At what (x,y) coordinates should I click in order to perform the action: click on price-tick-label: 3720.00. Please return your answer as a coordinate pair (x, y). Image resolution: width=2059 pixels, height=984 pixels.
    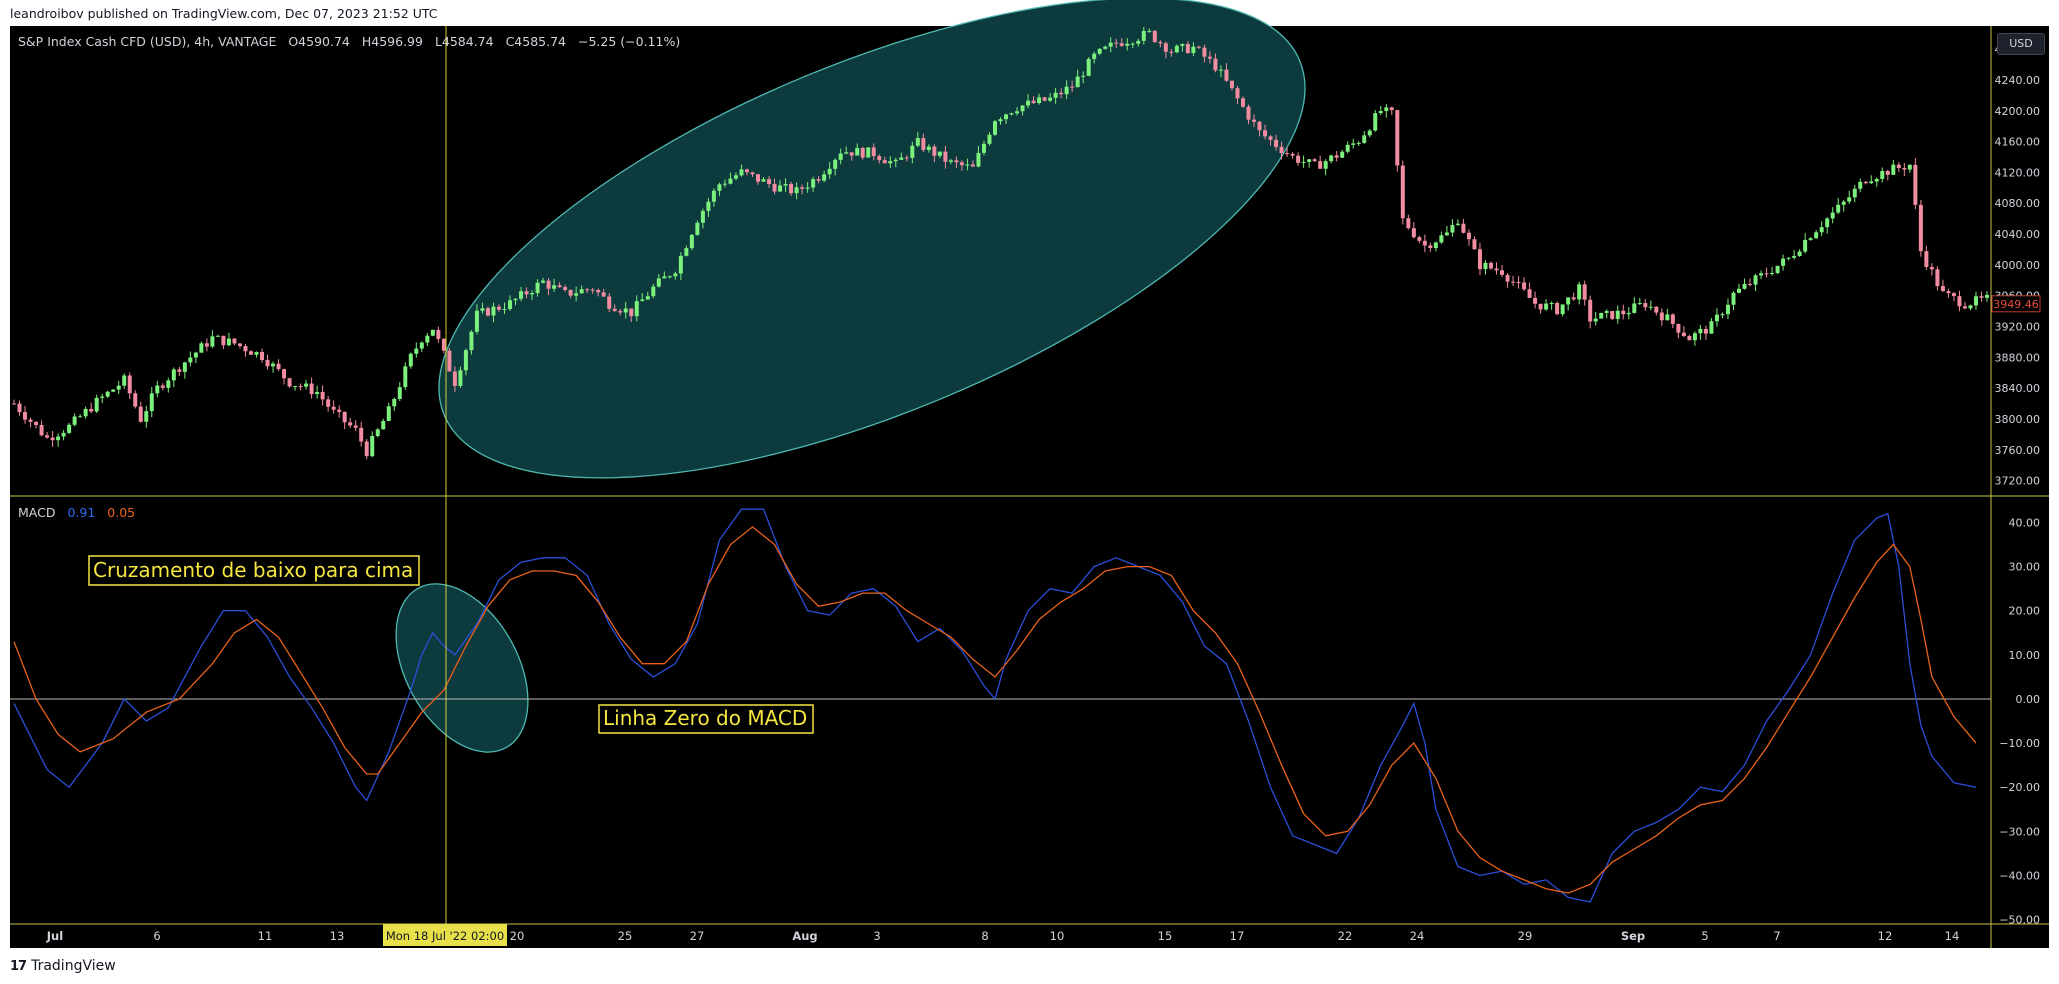
    Looking at the image, I should click on (2018, 481).